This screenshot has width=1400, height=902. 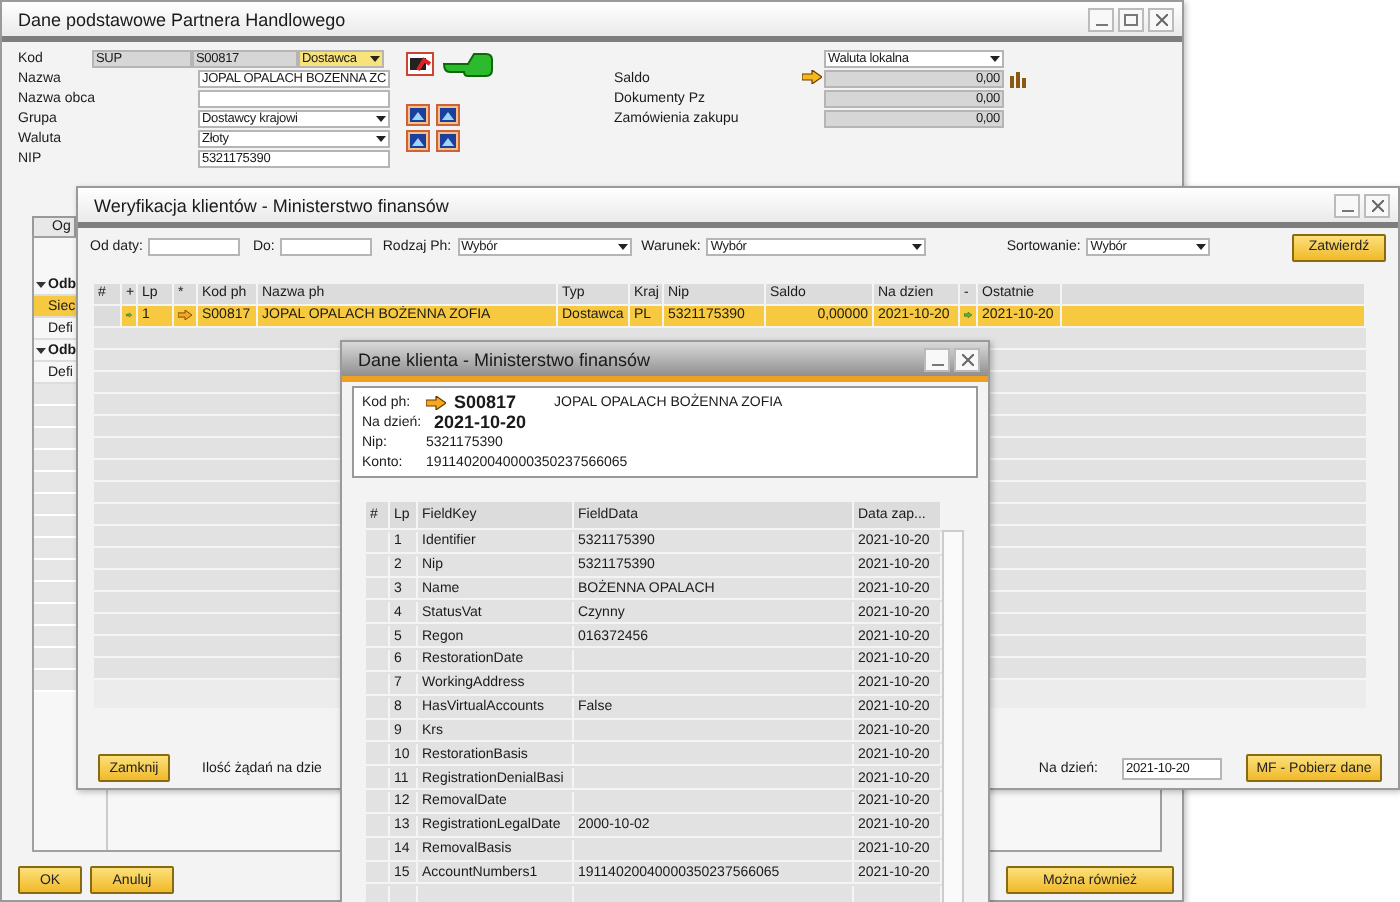 I want to click on window-title: Weryfikacja klientów - Ministerstwo finansów, so click(x=271, y=205).